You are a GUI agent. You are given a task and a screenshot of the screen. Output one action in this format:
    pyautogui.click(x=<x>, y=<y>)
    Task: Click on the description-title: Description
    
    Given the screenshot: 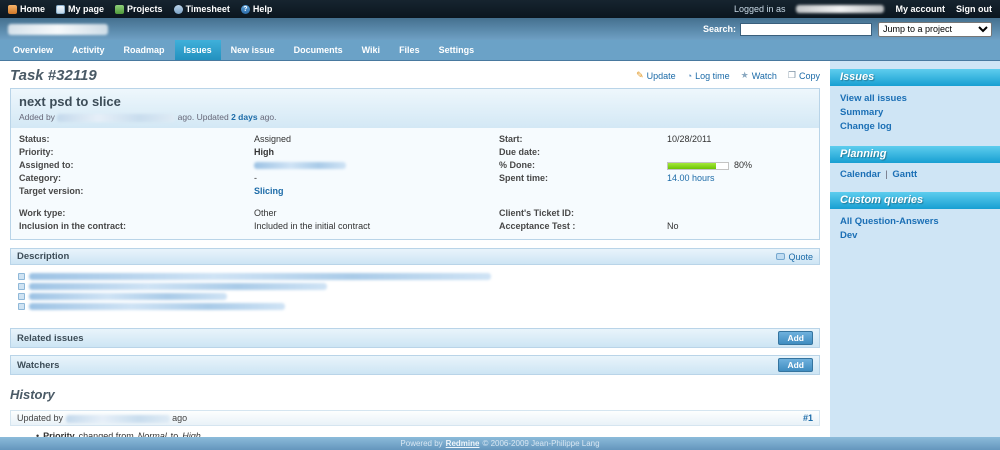 What is the action you would take?
    pyautogui.click(x=43, y=256)
    